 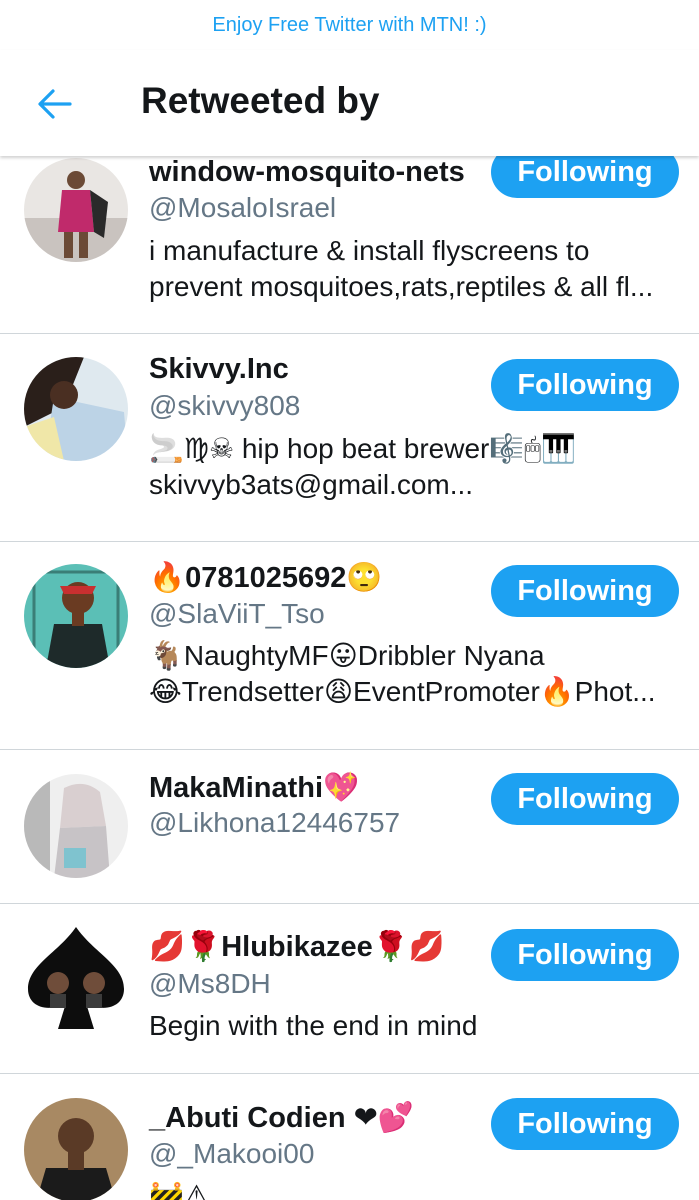 I want to click on user-handle: @Ms8DH, so click(x=210, y=984).